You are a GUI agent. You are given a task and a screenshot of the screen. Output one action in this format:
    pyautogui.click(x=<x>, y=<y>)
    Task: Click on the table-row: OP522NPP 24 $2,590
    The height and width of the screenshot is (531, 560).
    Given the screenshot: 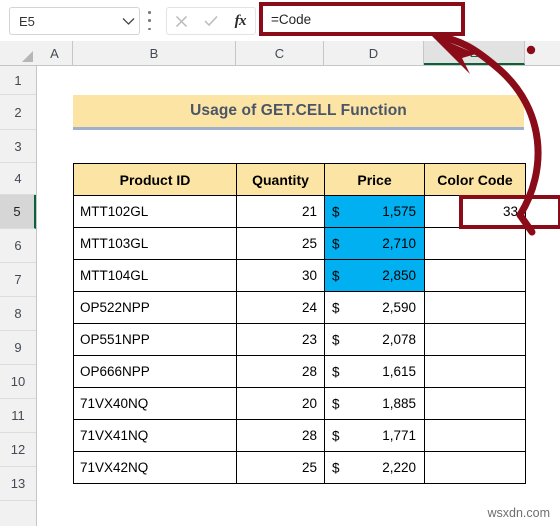 What is the action you would take?
    pyautogui.click(x=299, y=307)
    